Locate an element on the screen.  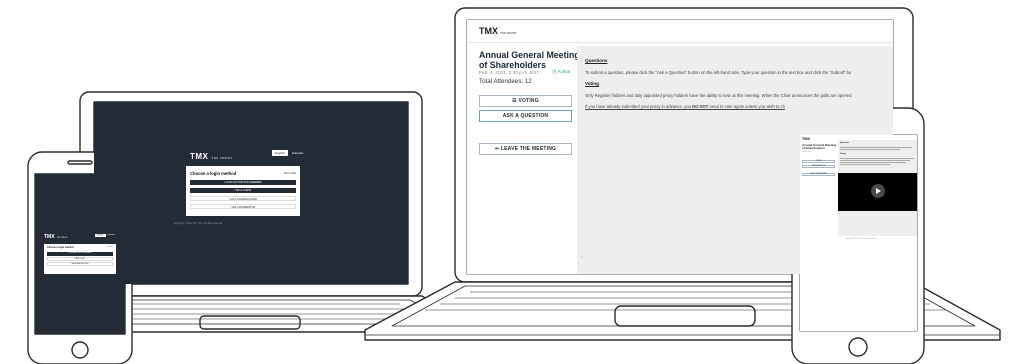
attendee-count: Total Attendees: 12 is located at coordinates (505, 81).